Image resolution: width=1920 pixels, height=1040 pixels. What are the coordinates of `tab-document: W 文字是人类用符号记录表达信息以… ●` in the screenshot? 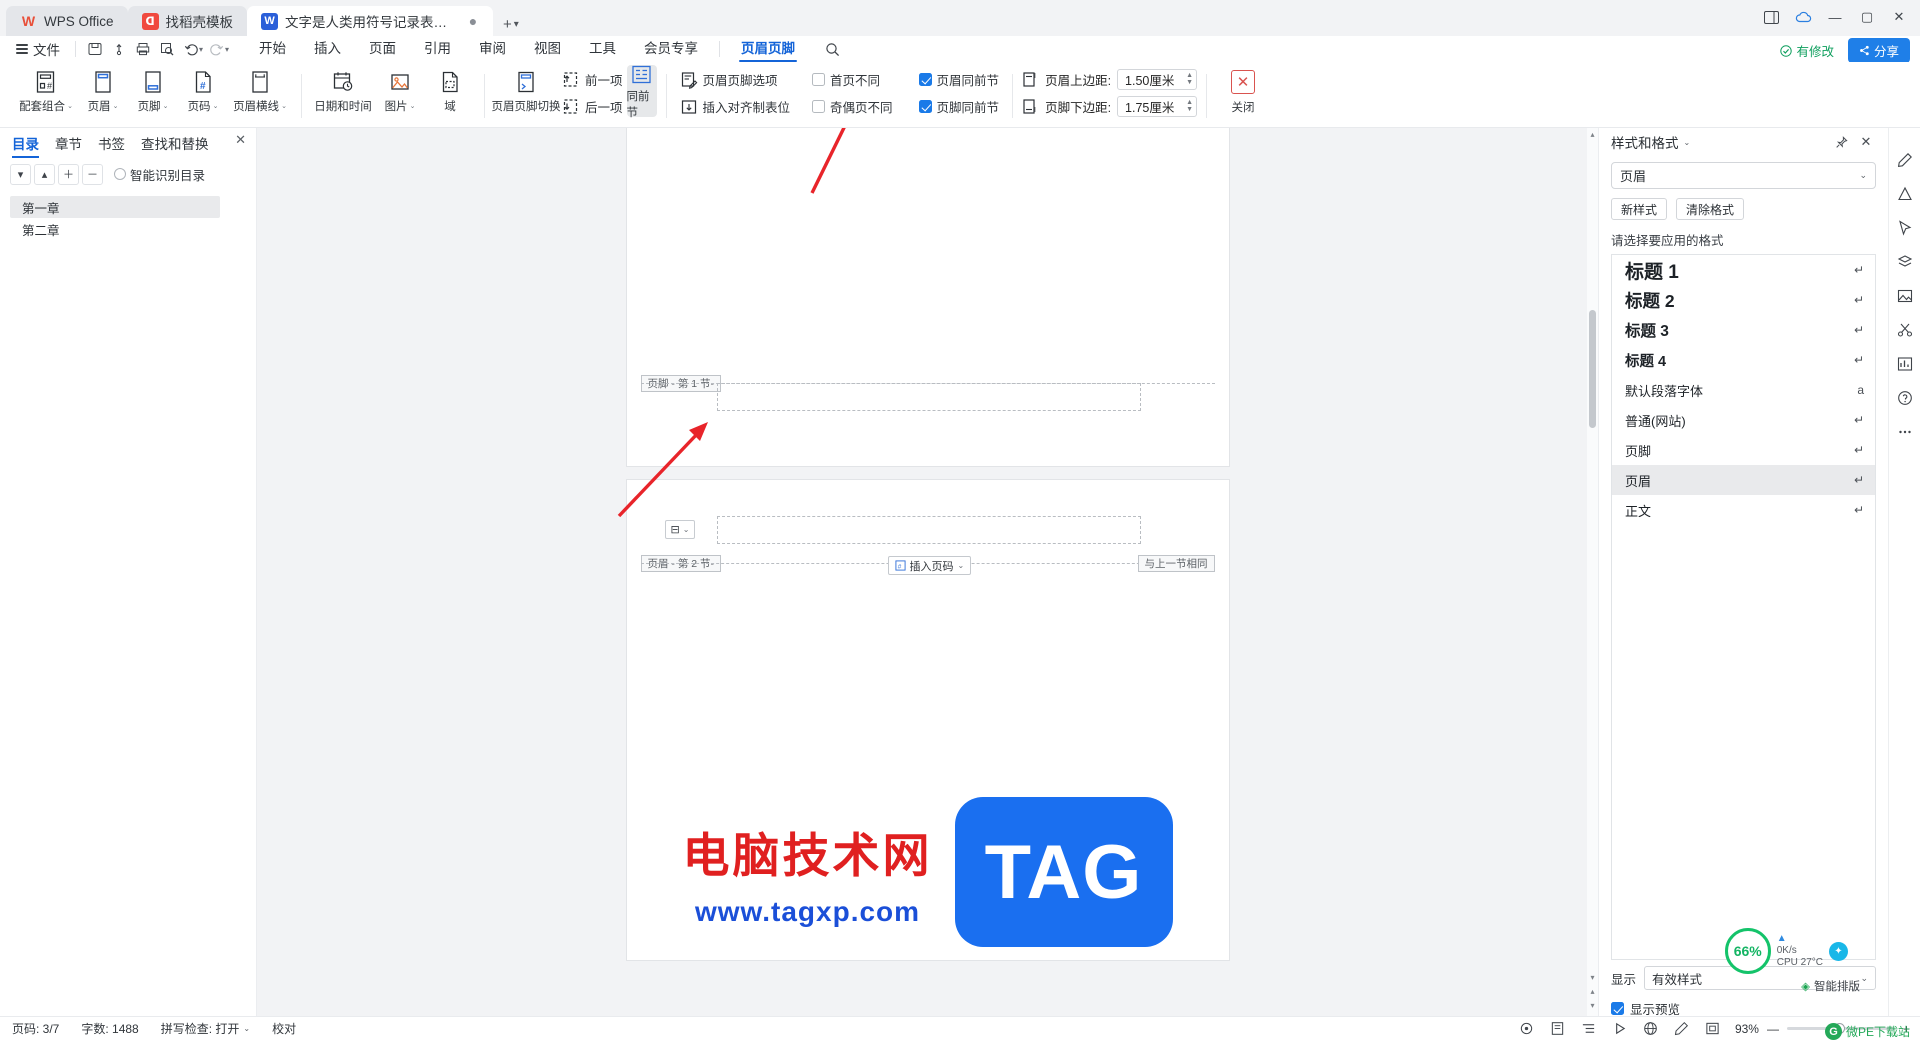 It's located at (370, 21).